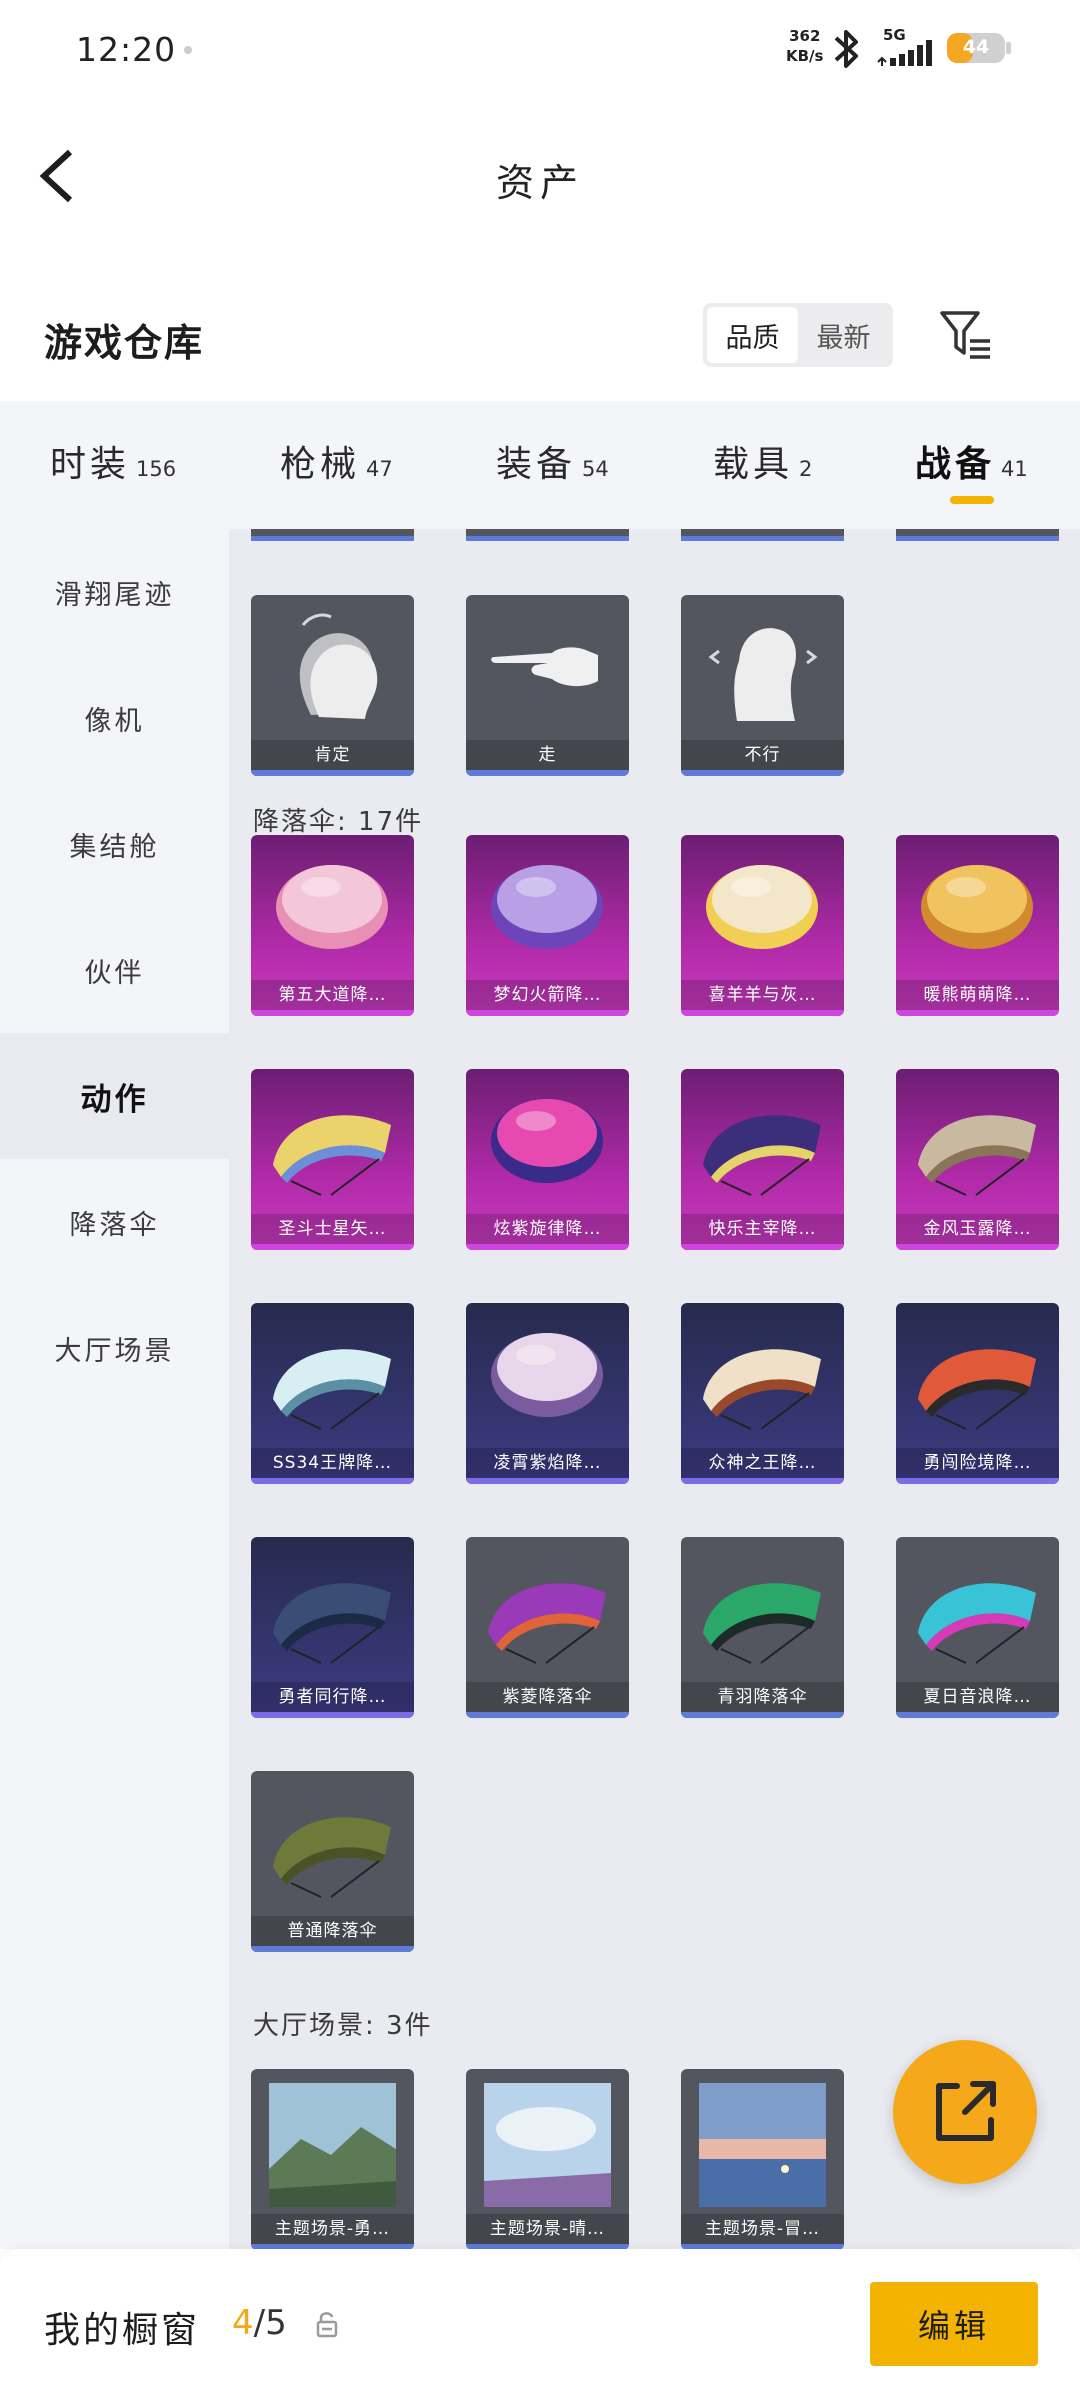 Image resolution: width=1080 pixels, height=2400 pixels. Describe the element at coordinates (114, 1096) in the screenshot. I see `sidebar-item-emotes: 动作` at that location.